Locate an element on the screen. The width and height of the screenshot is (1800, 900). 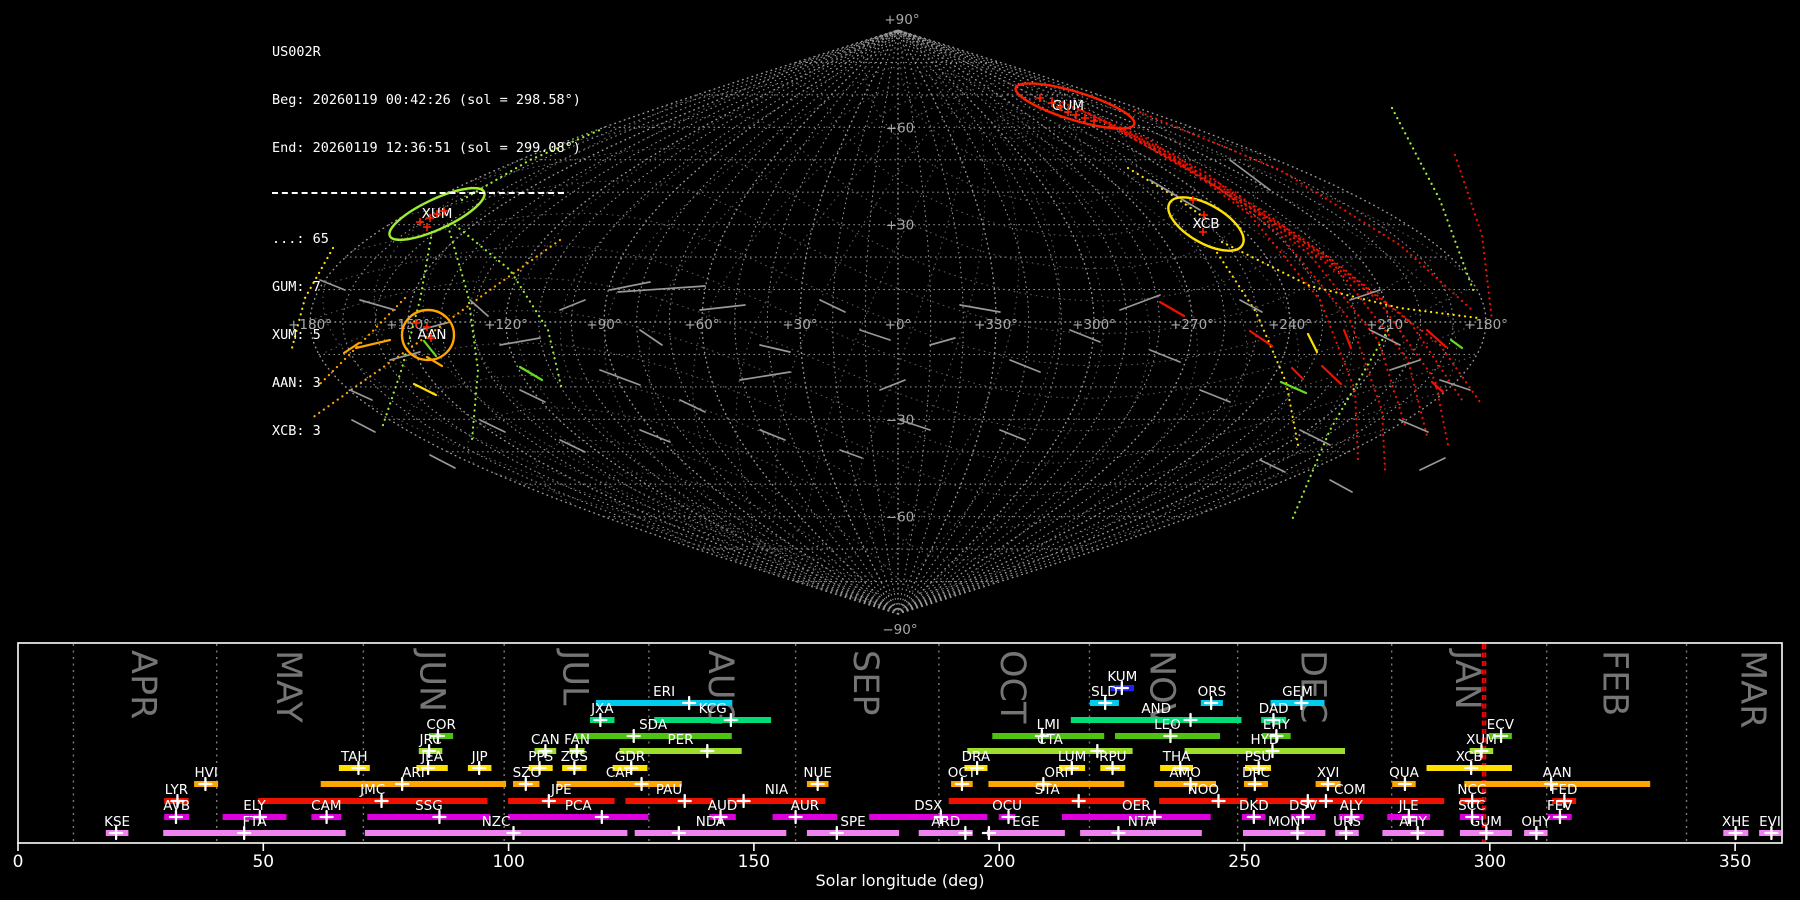
label: +240° is located at coordinates (1290, 325).